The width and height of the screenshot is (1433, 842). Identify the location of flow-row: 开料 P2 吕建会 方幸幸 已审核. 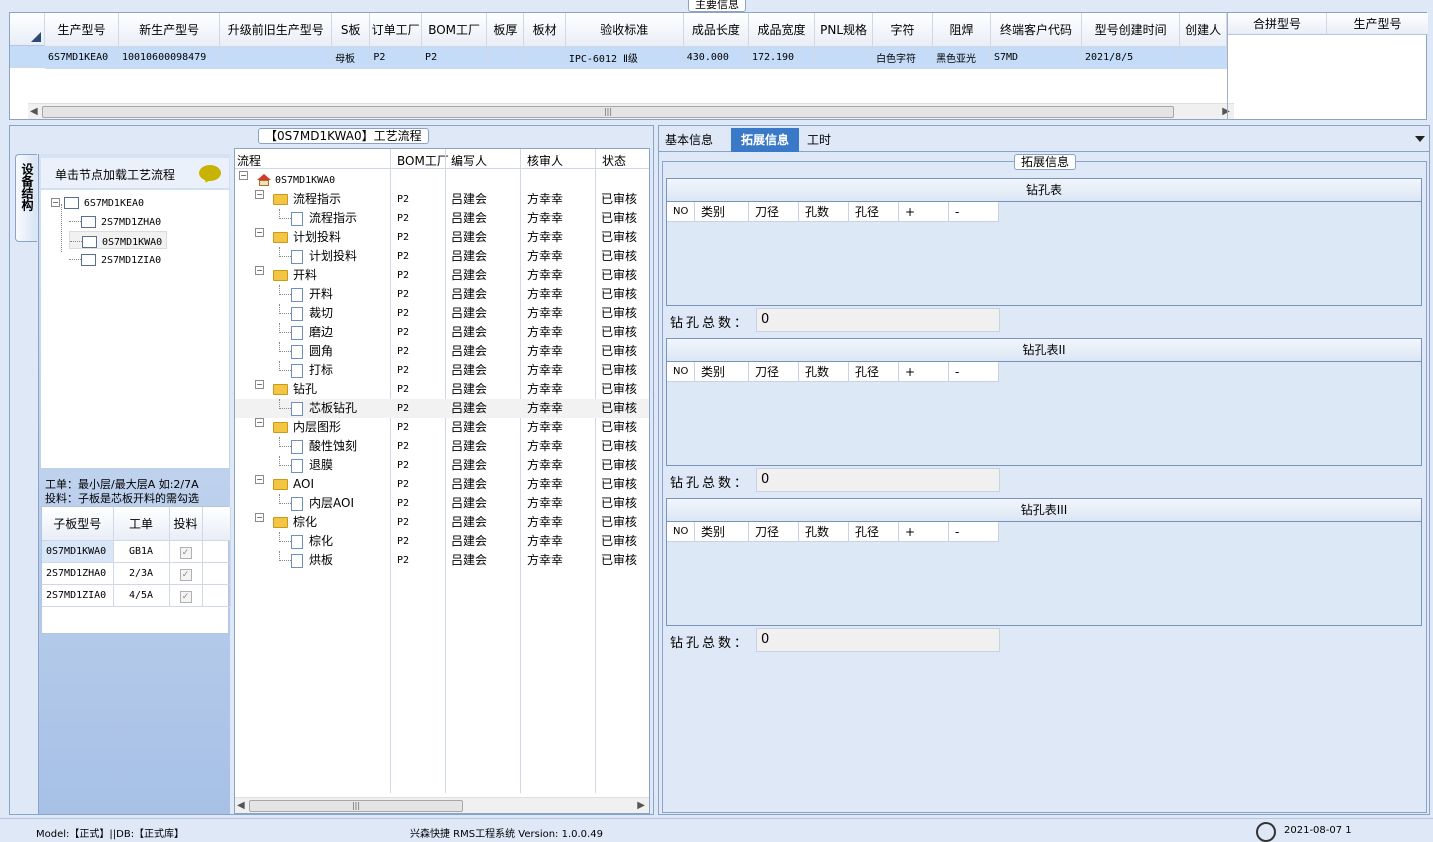
(442, 294).